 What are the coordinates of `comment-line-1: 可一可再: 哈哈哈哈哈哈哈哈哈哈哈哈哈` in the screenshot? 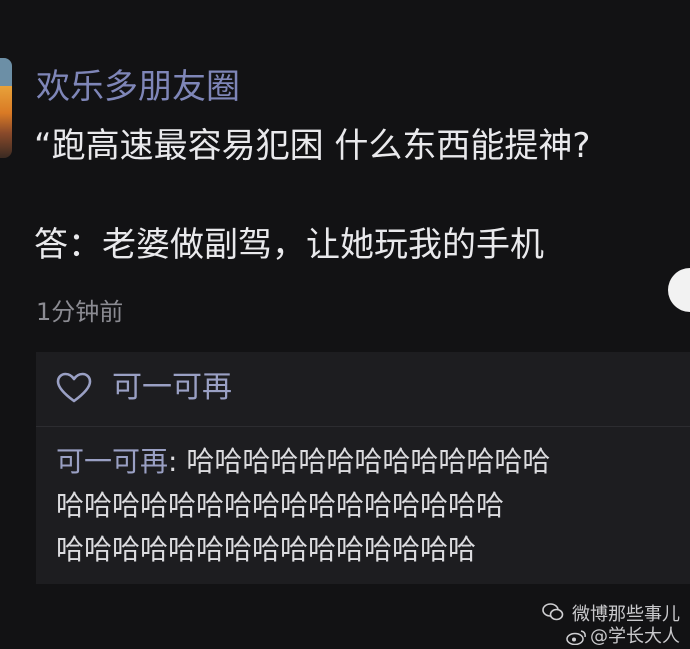 It's located at (373, 462).